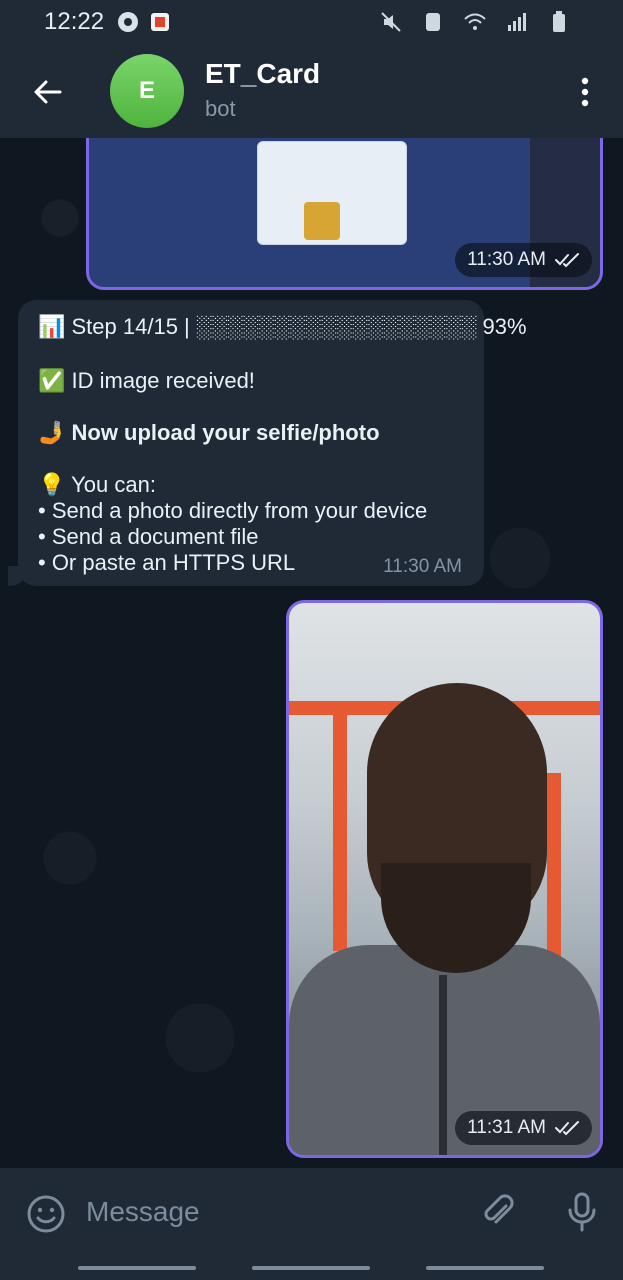 This screenshot has width=623, height=1280. I want to click on chrome-icon, so click(128, 22).